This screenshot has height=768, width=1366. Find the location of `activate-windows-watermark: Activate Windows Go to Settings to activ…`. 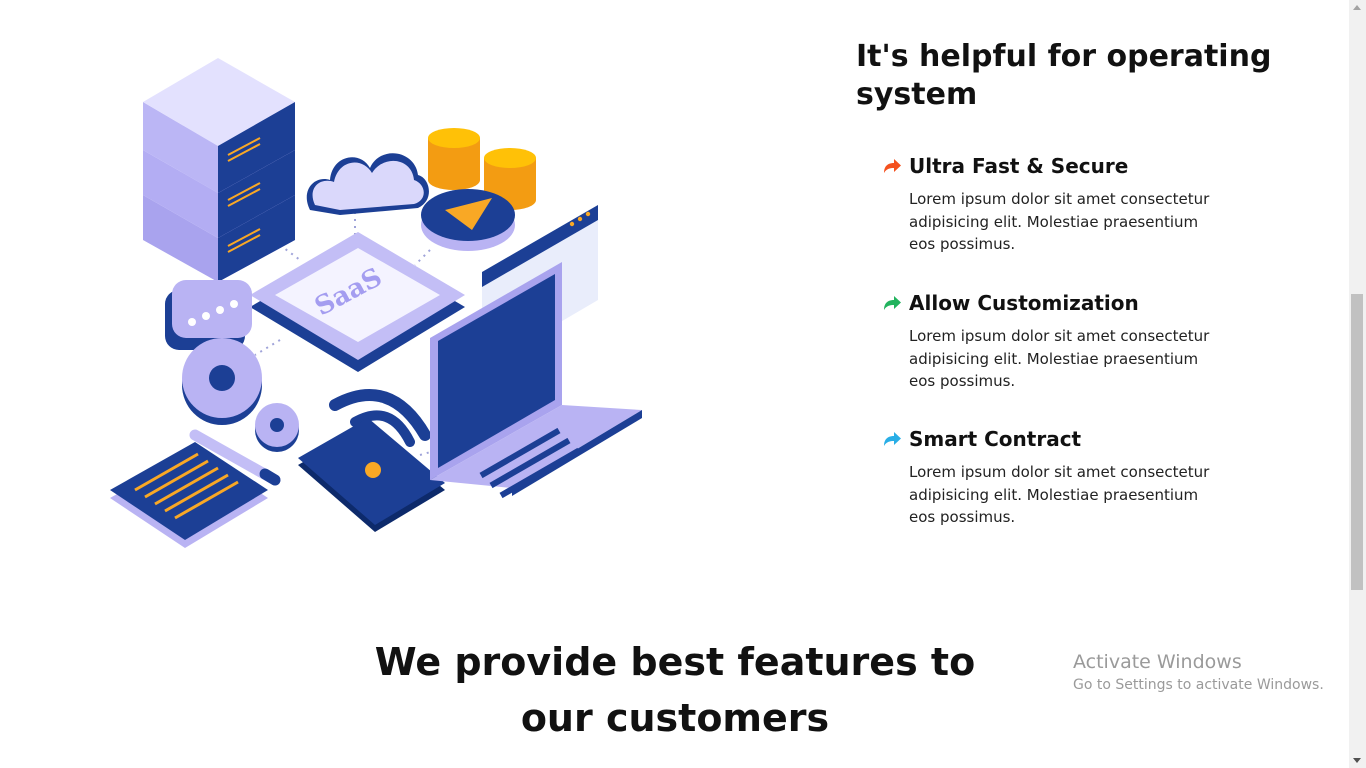

activate-windows-watermark: Activate Windows Go to Settings to activ… is located at coordinates (1198, 673).